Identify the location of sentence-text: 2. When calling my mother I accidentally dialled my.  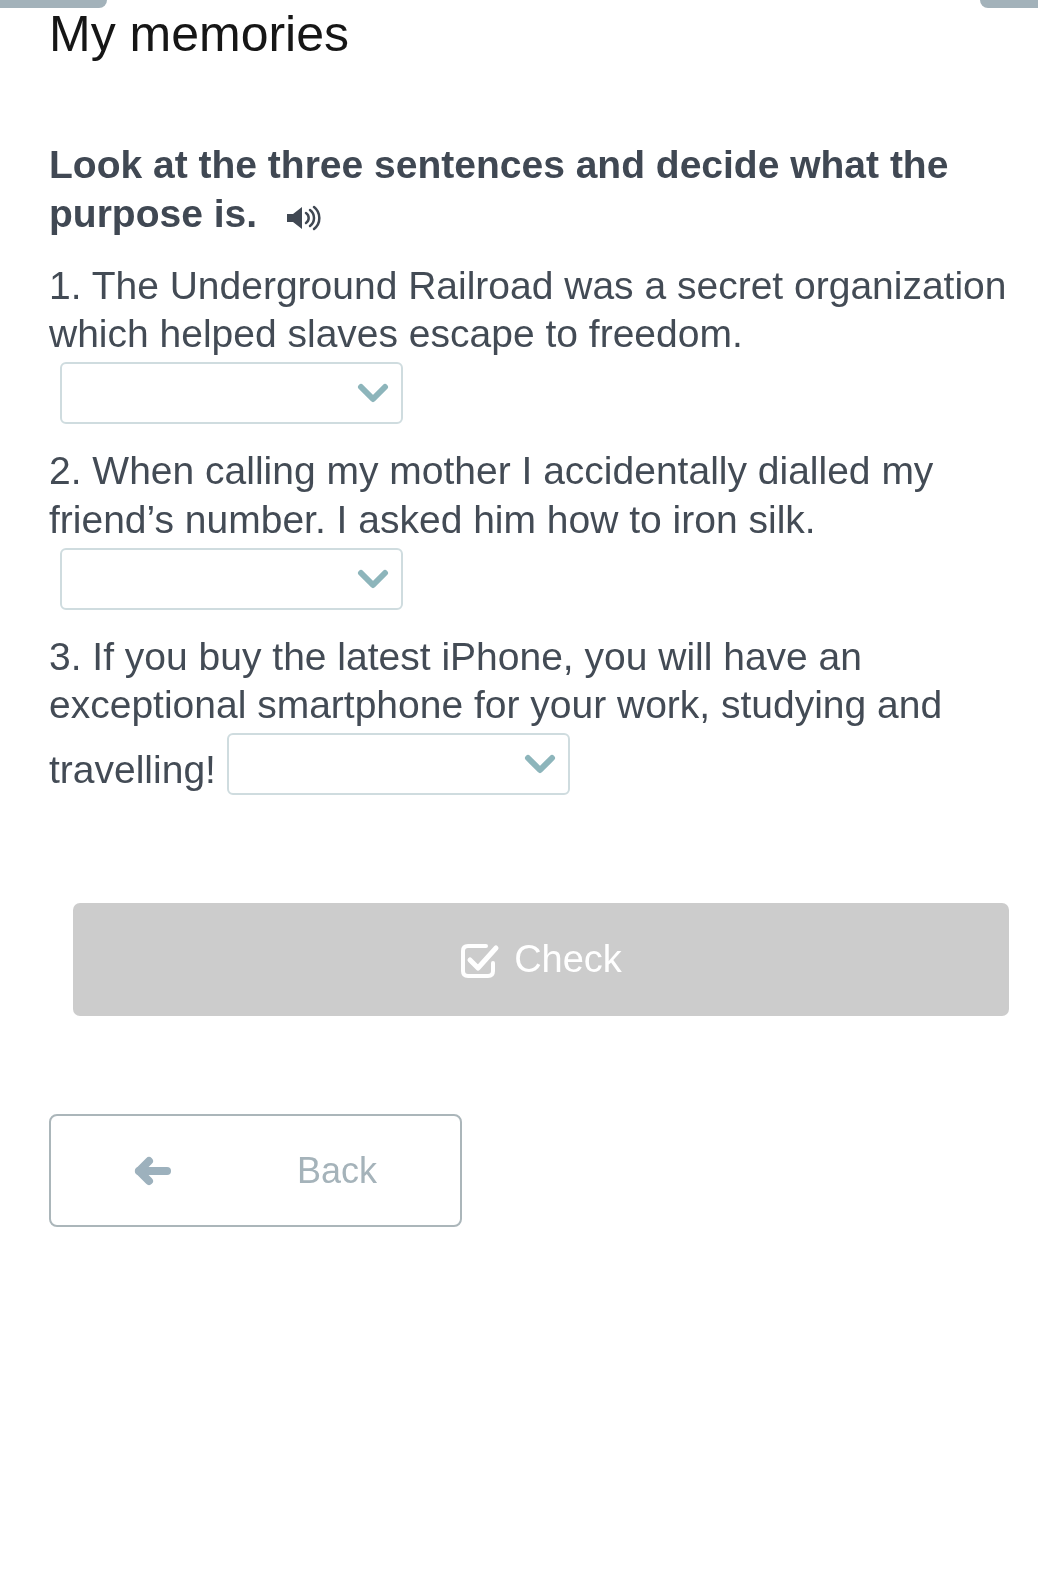
(491, 471).